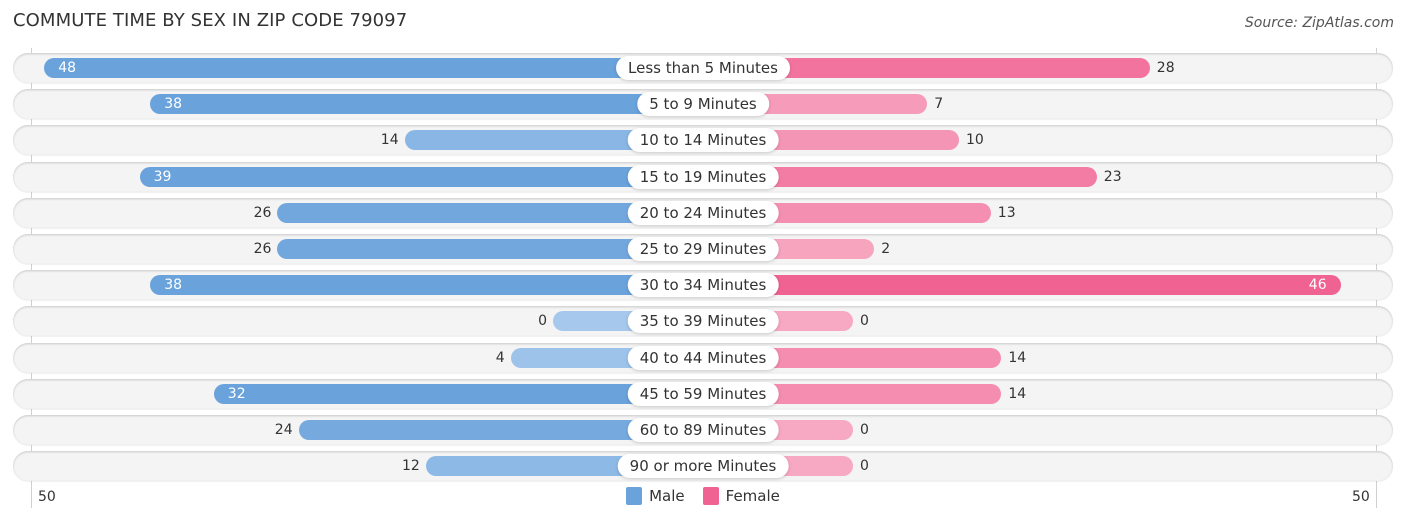  What do you see at coordinates (634, 496) in the screenshot?
I see `legend-swatch-male` at bounding box center [634, 496].